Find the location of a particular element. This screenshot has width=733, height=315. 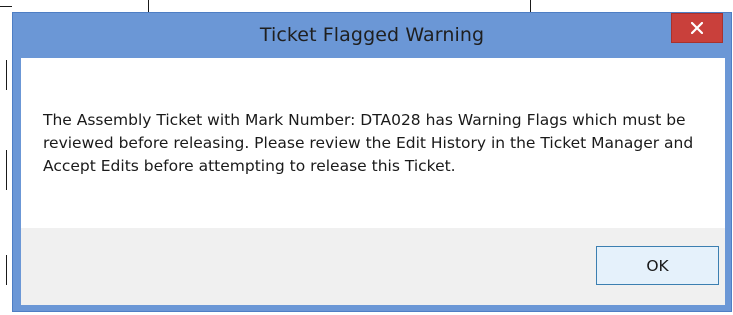

close-icon is located at coordinates (697, 28).